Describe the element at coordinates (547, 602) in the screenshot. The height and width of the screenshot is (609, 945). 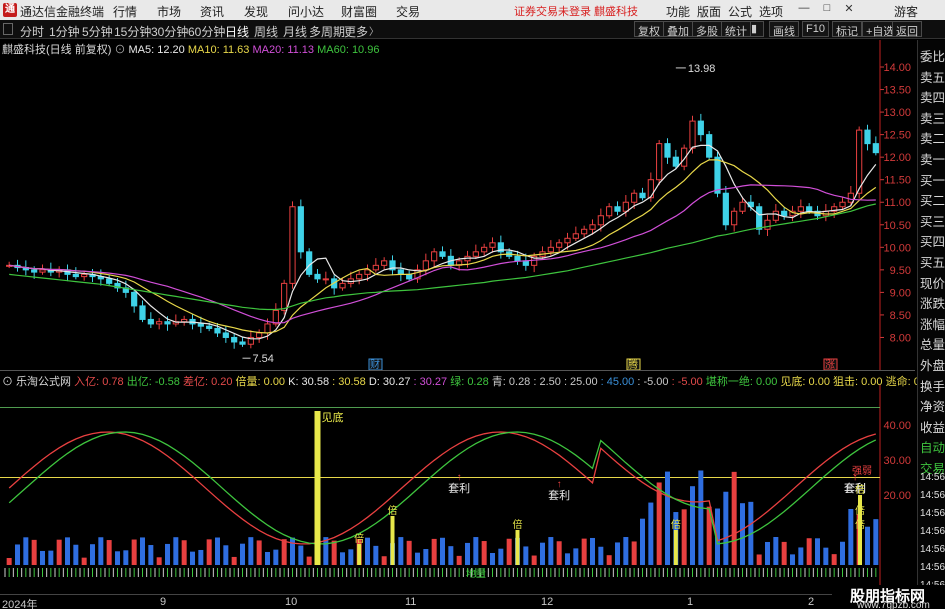
I see `date-tick: 12` at that location.